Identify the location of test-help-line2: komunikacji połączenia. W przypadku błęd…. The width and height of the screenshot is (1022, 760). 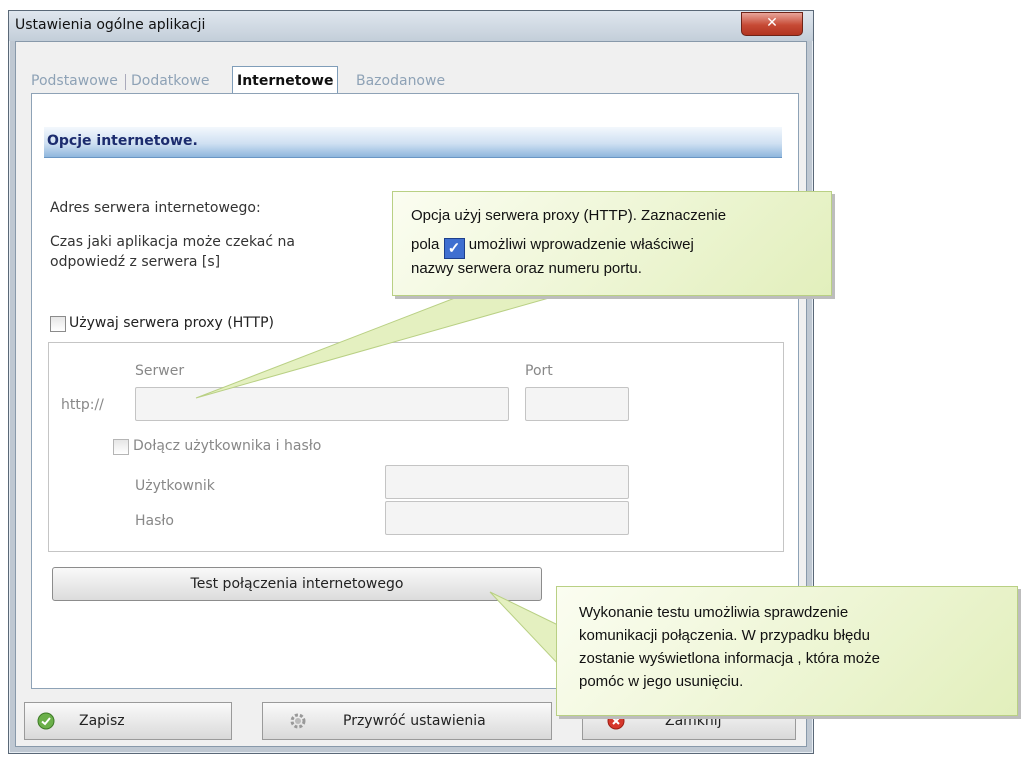
(724, 635).